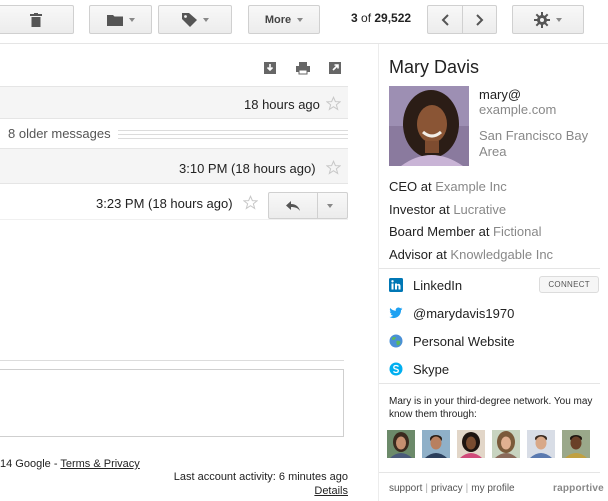  What do you see at coordinates (447, 488) in the screenshot?
I see `privacy-link: privacy` at bounding box center [447, 488].